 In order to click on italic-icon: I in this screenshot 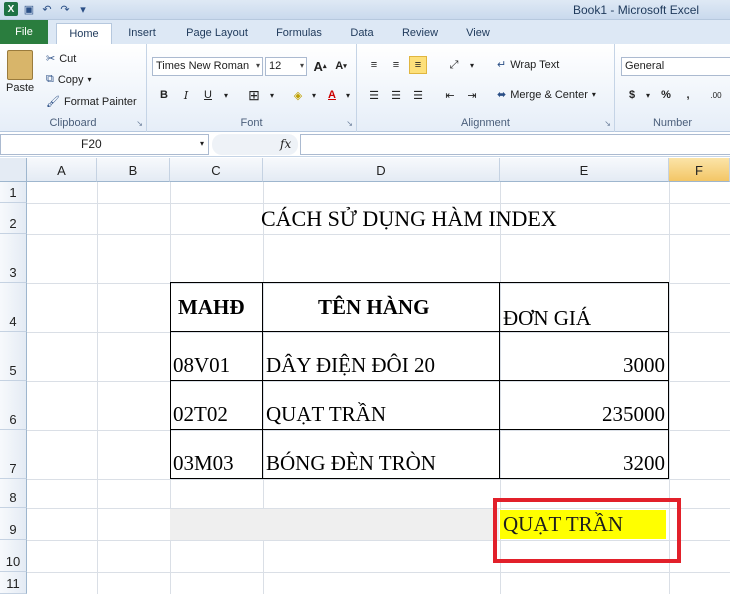, I will do `click(186, 95)`.